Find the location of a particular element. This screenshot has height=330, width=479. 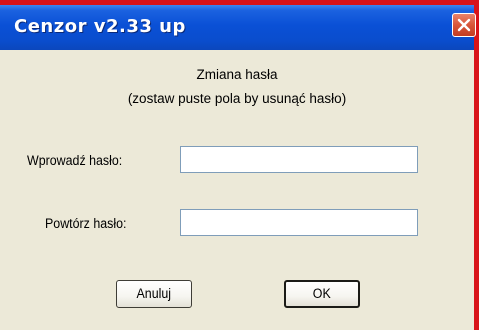

ok-button-label: OK is located at coordinates (322, 293).